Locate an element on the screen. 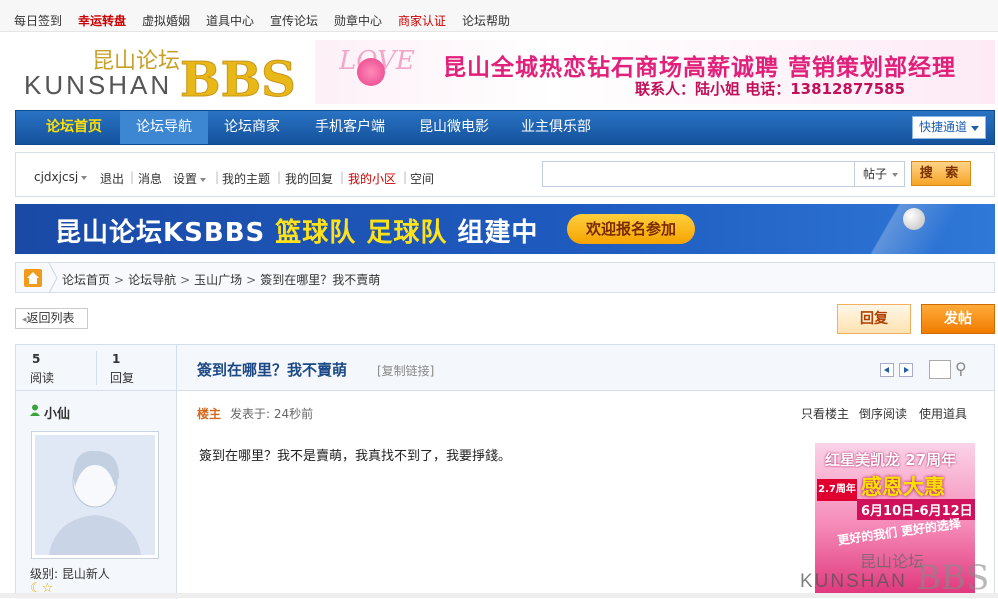 The height and width of the screenshot is (599, 998). thread-title: 簽到在哪里？我不賣萌 is located at coordinates (272, 370).